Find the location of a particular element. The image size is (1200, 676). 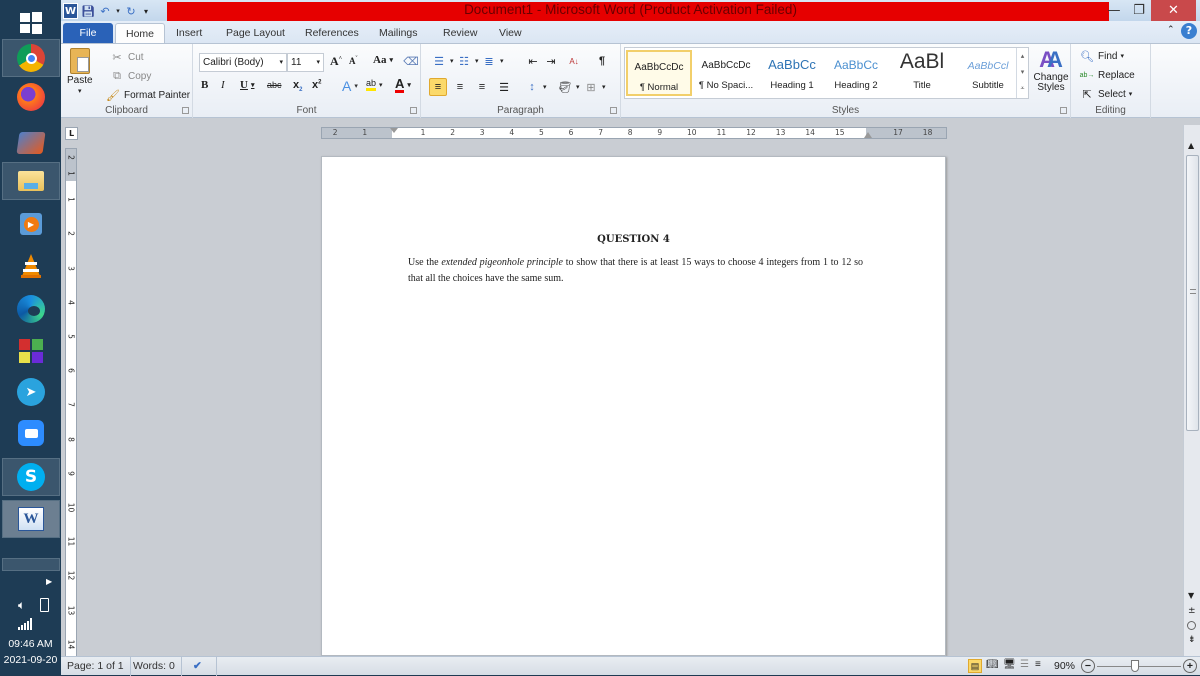

scroll-up-arrow: ▲ is located at coordinates (1191, 145).